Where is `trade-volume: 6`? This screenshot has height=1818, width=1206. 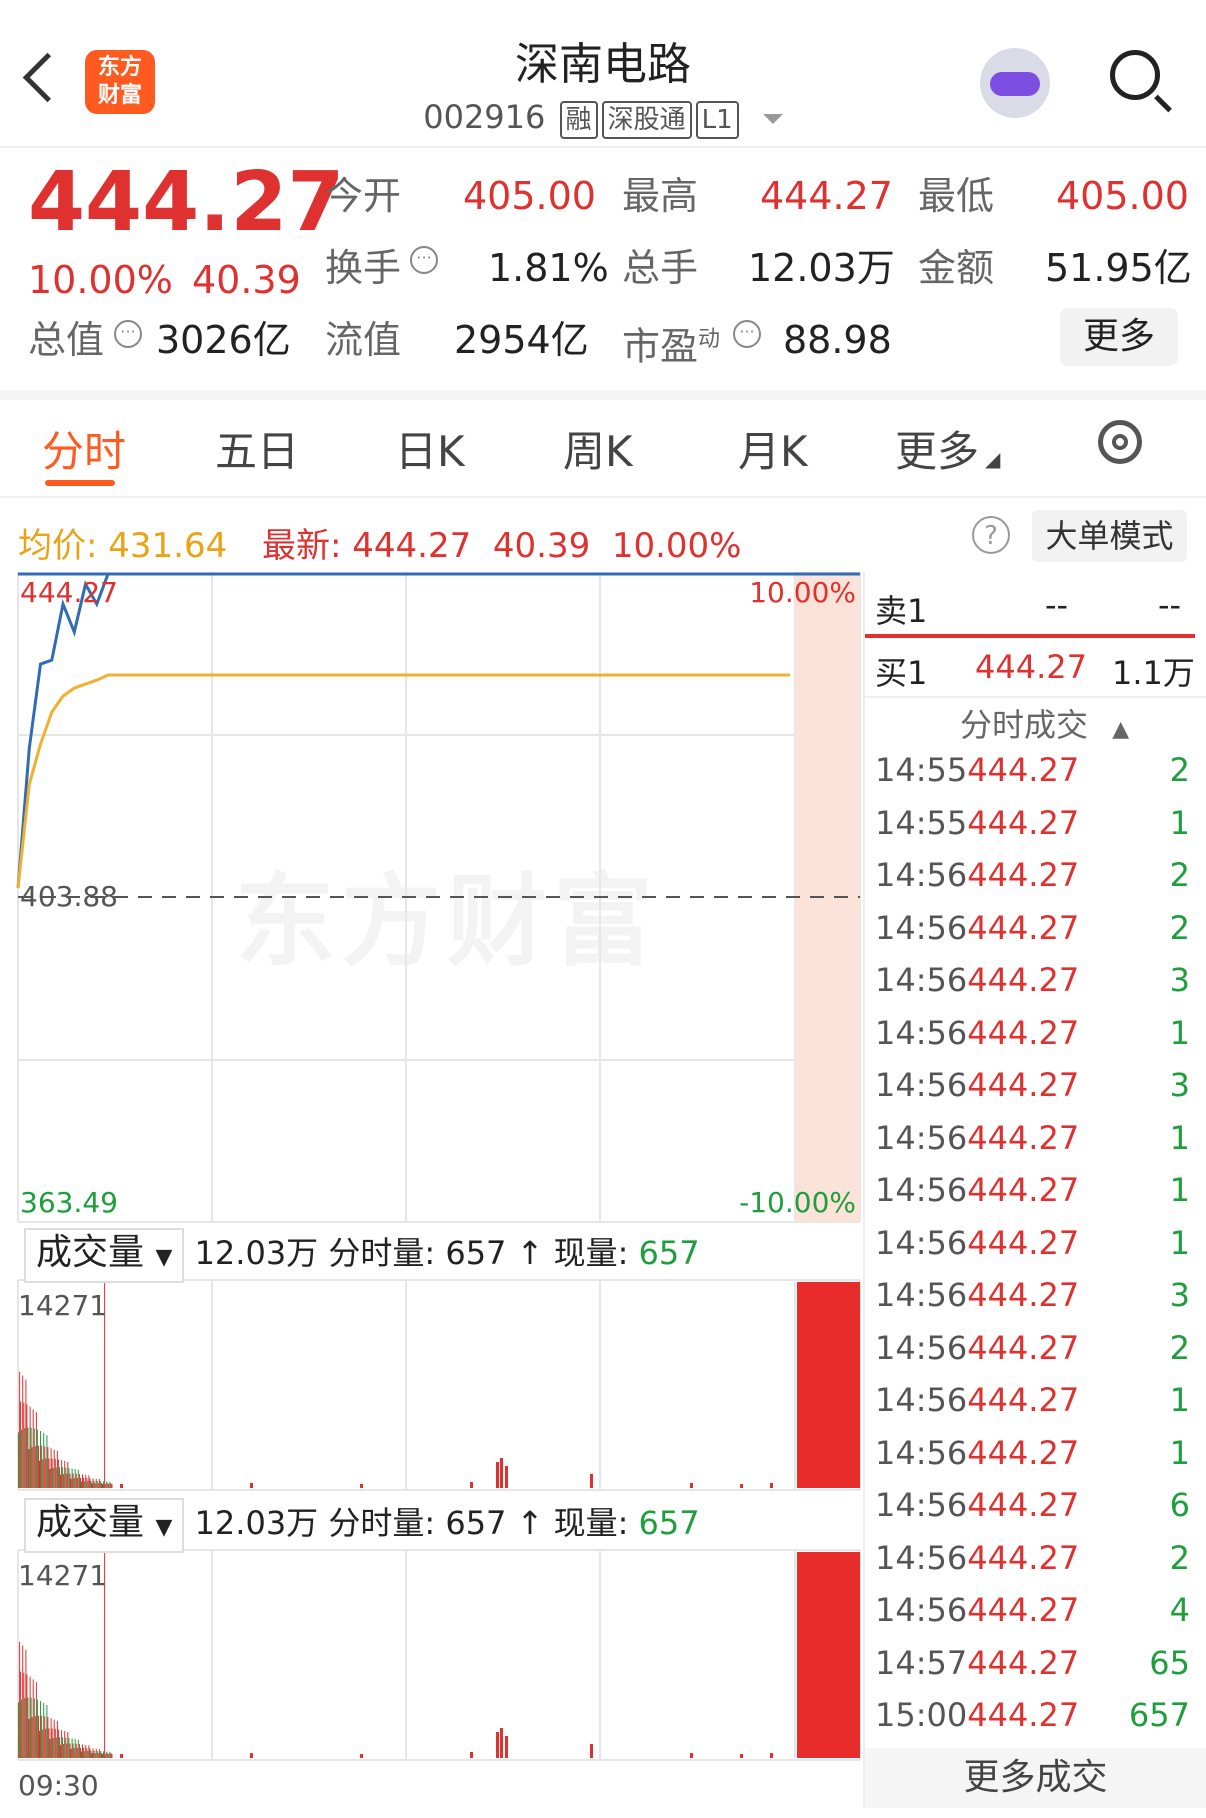 trade-volume: 6 is located at coordinates (1179, 1505).